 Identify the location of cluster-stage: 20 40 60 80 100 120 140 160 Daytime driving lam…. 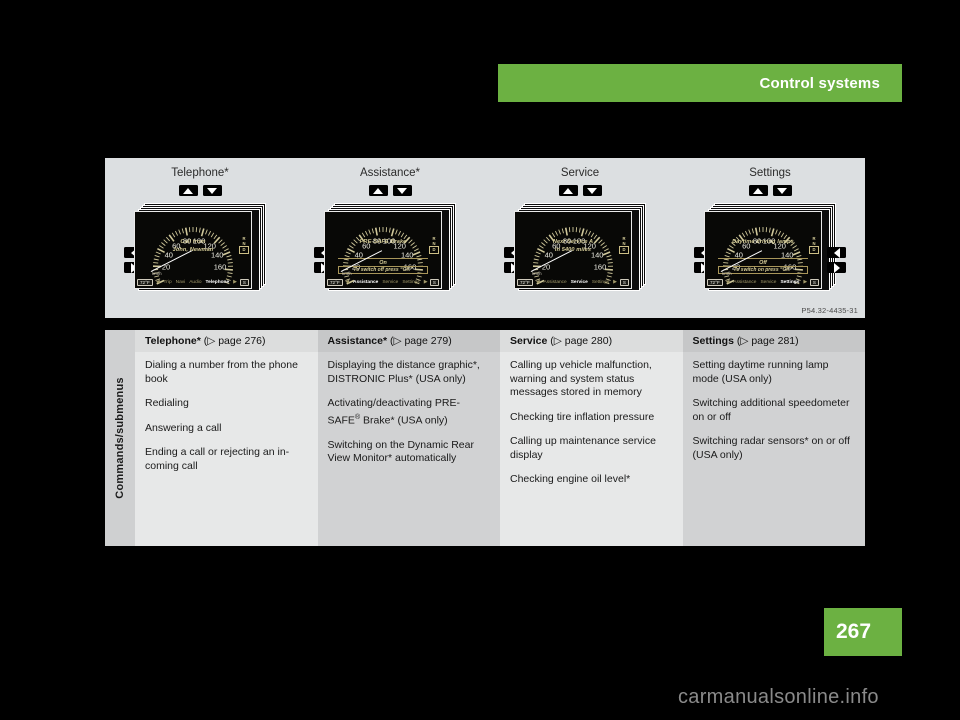
(770, 248).